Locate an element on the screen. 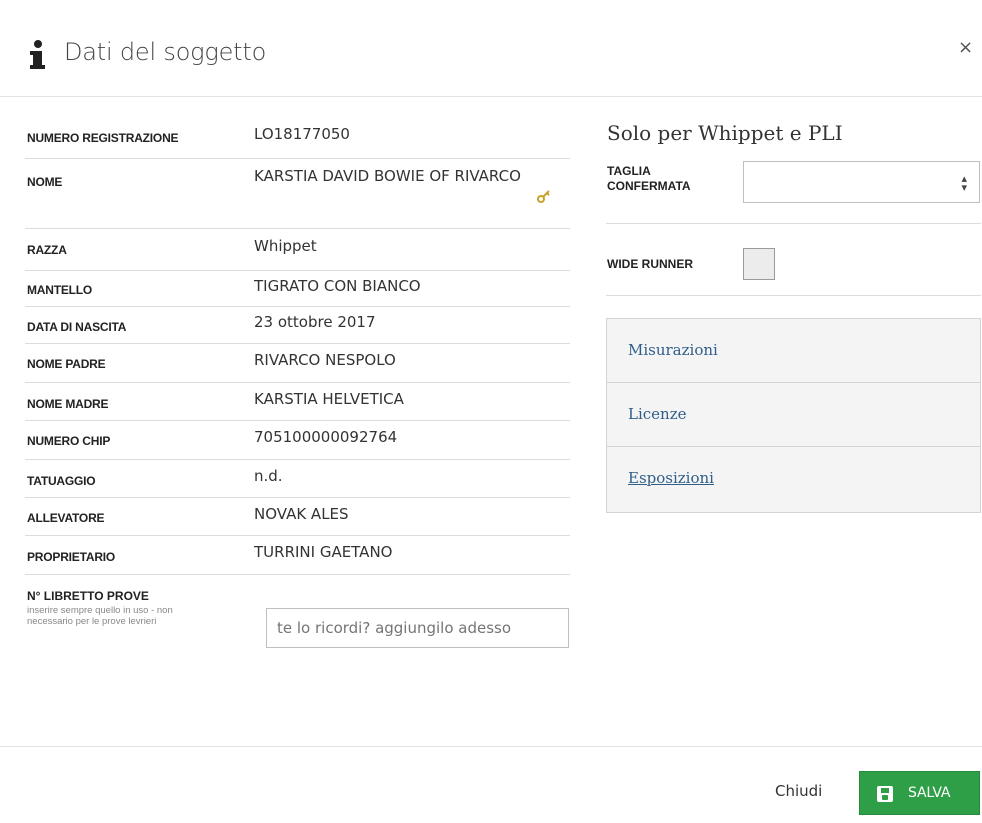 This screenshot has height=823, width=982. detail-row-nome-madre: NOME MADRE KARSTIA HELVETICA is located at coordinates (297, 402).